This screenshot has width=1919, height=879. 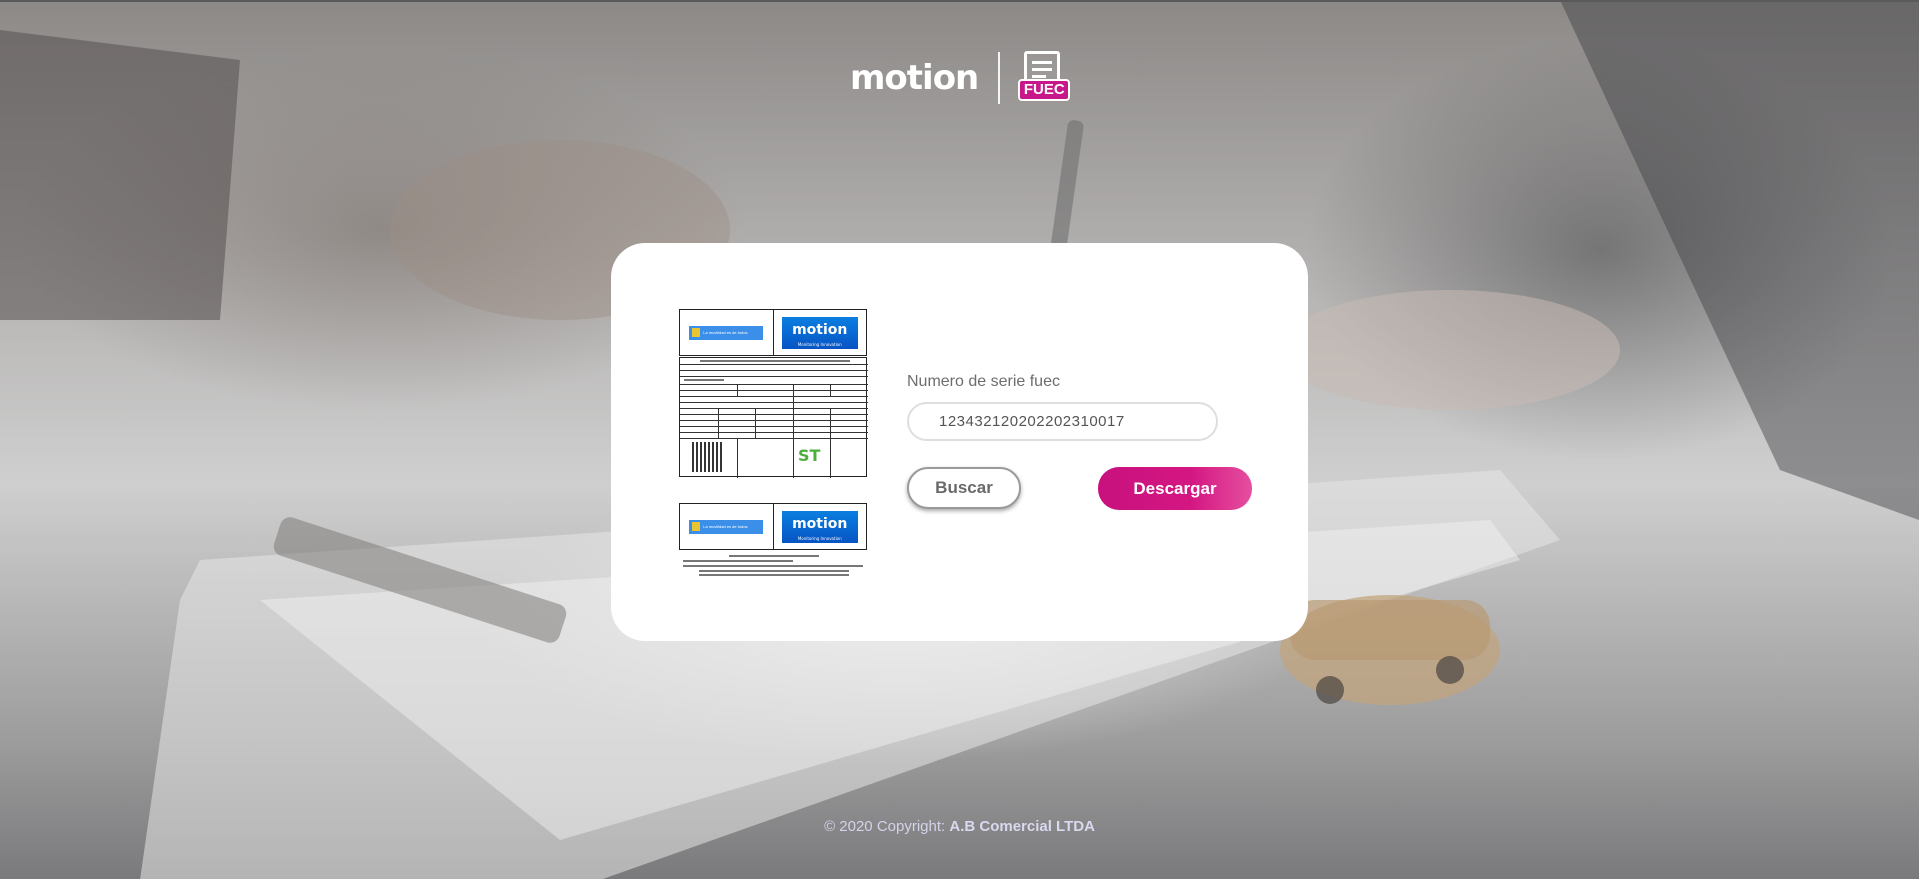 What do you see at coordinates (1044, 78) in the screenshot?
I see `fuec-logo: FUEC` at bounding box center [1044, 78].